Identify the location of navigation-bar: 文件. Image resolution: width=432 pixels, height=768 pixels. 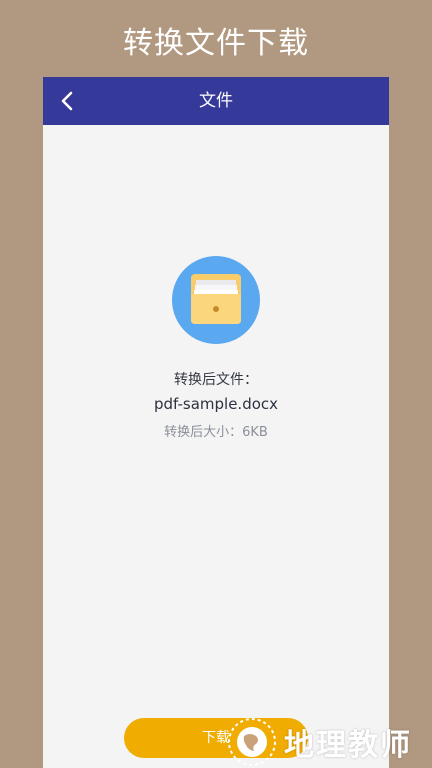
(216, 101).